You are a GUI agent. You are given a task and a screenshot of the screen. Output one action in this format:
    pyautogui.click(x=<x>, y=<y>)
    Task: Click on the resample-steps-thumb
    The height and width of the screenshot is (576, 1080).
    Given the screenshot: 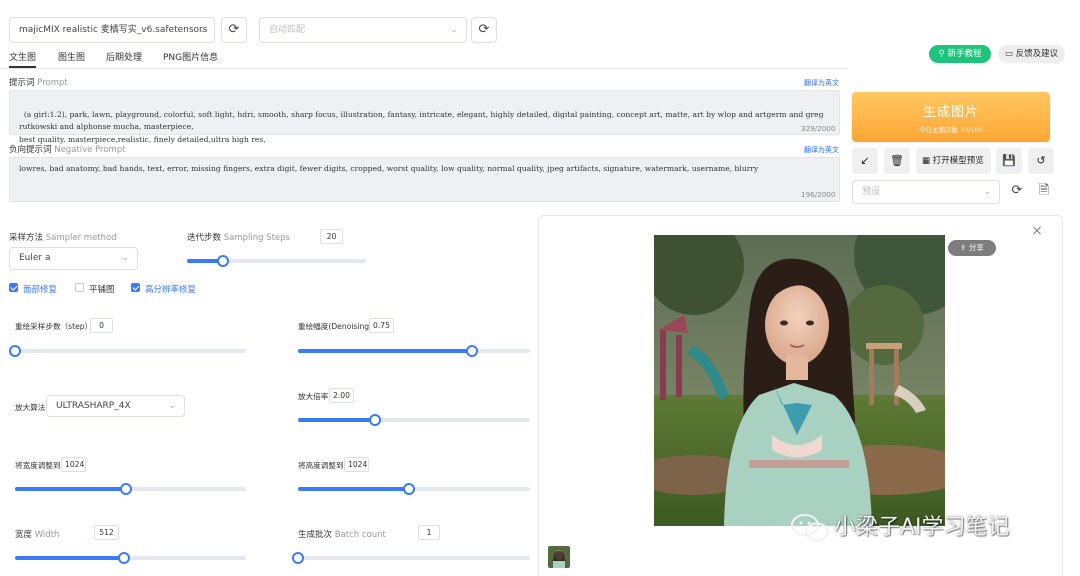 What is the action you would take?
    pyautogui.click(x=15, y=351)
    